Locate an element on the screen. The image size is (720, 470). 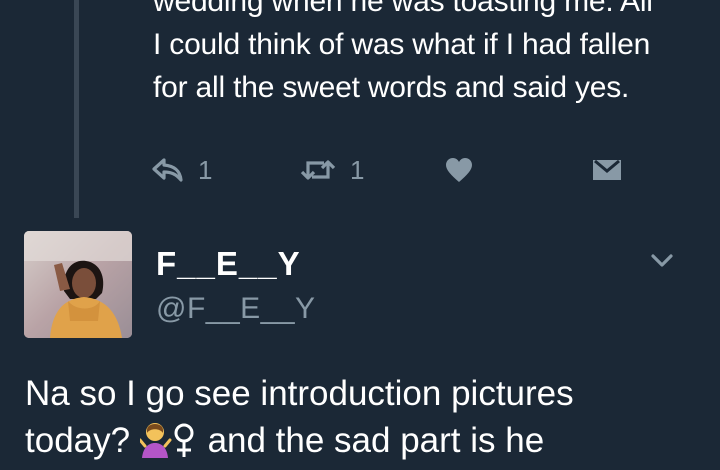
tweet-line-2: today? and the sad part is he is located at coordinates (370, 443).